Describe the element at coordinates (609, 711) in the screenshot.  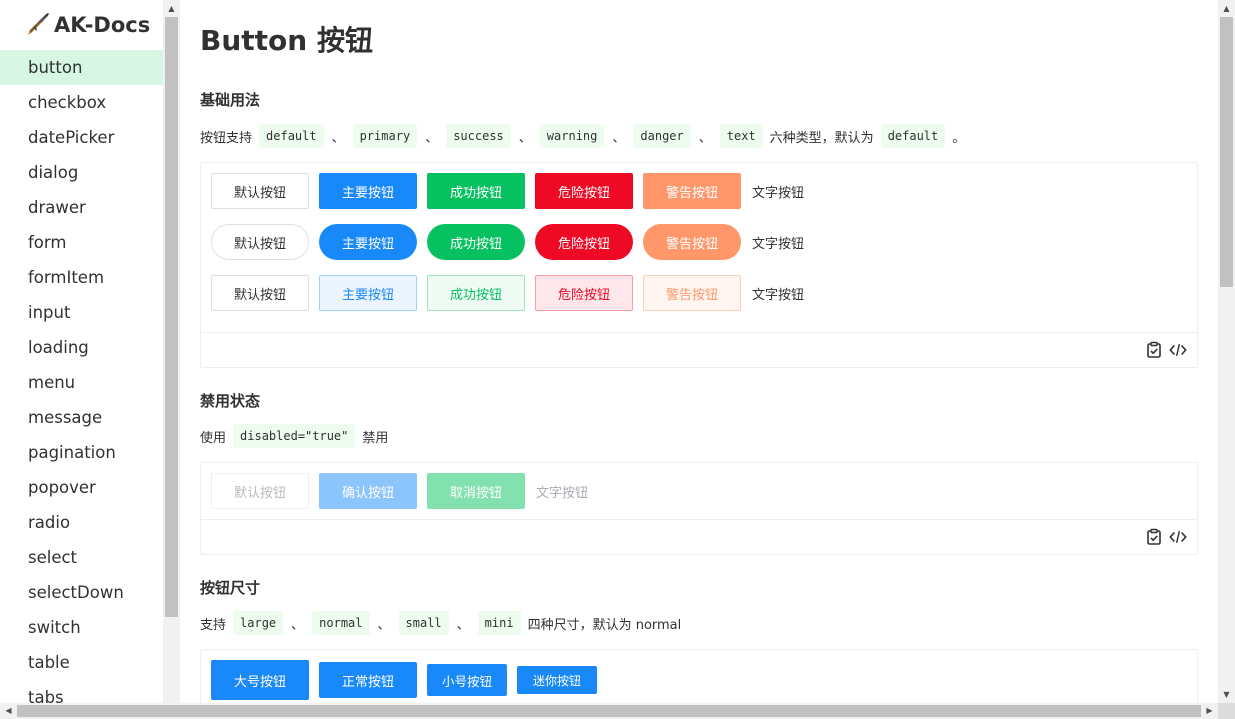
I see `horizontal-scrollbar-thumb` at that location.